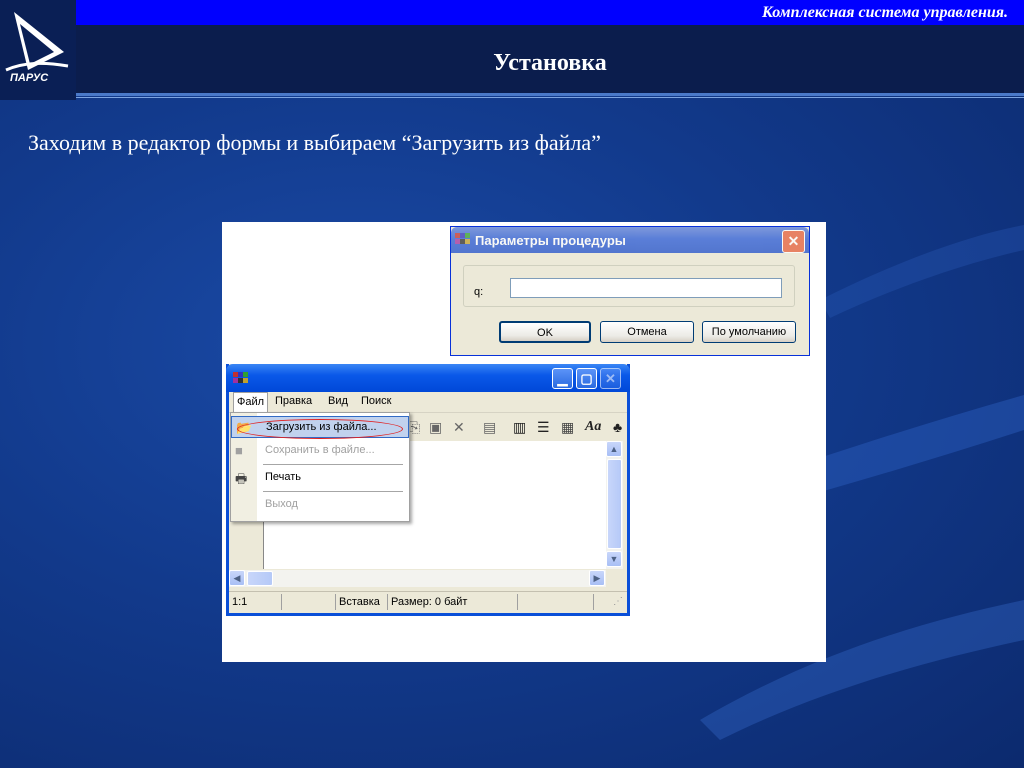 Image resolution: width=1024 pixels, height=768 pixels. I want to click on maximize-button: ▢, so click(586, 378).